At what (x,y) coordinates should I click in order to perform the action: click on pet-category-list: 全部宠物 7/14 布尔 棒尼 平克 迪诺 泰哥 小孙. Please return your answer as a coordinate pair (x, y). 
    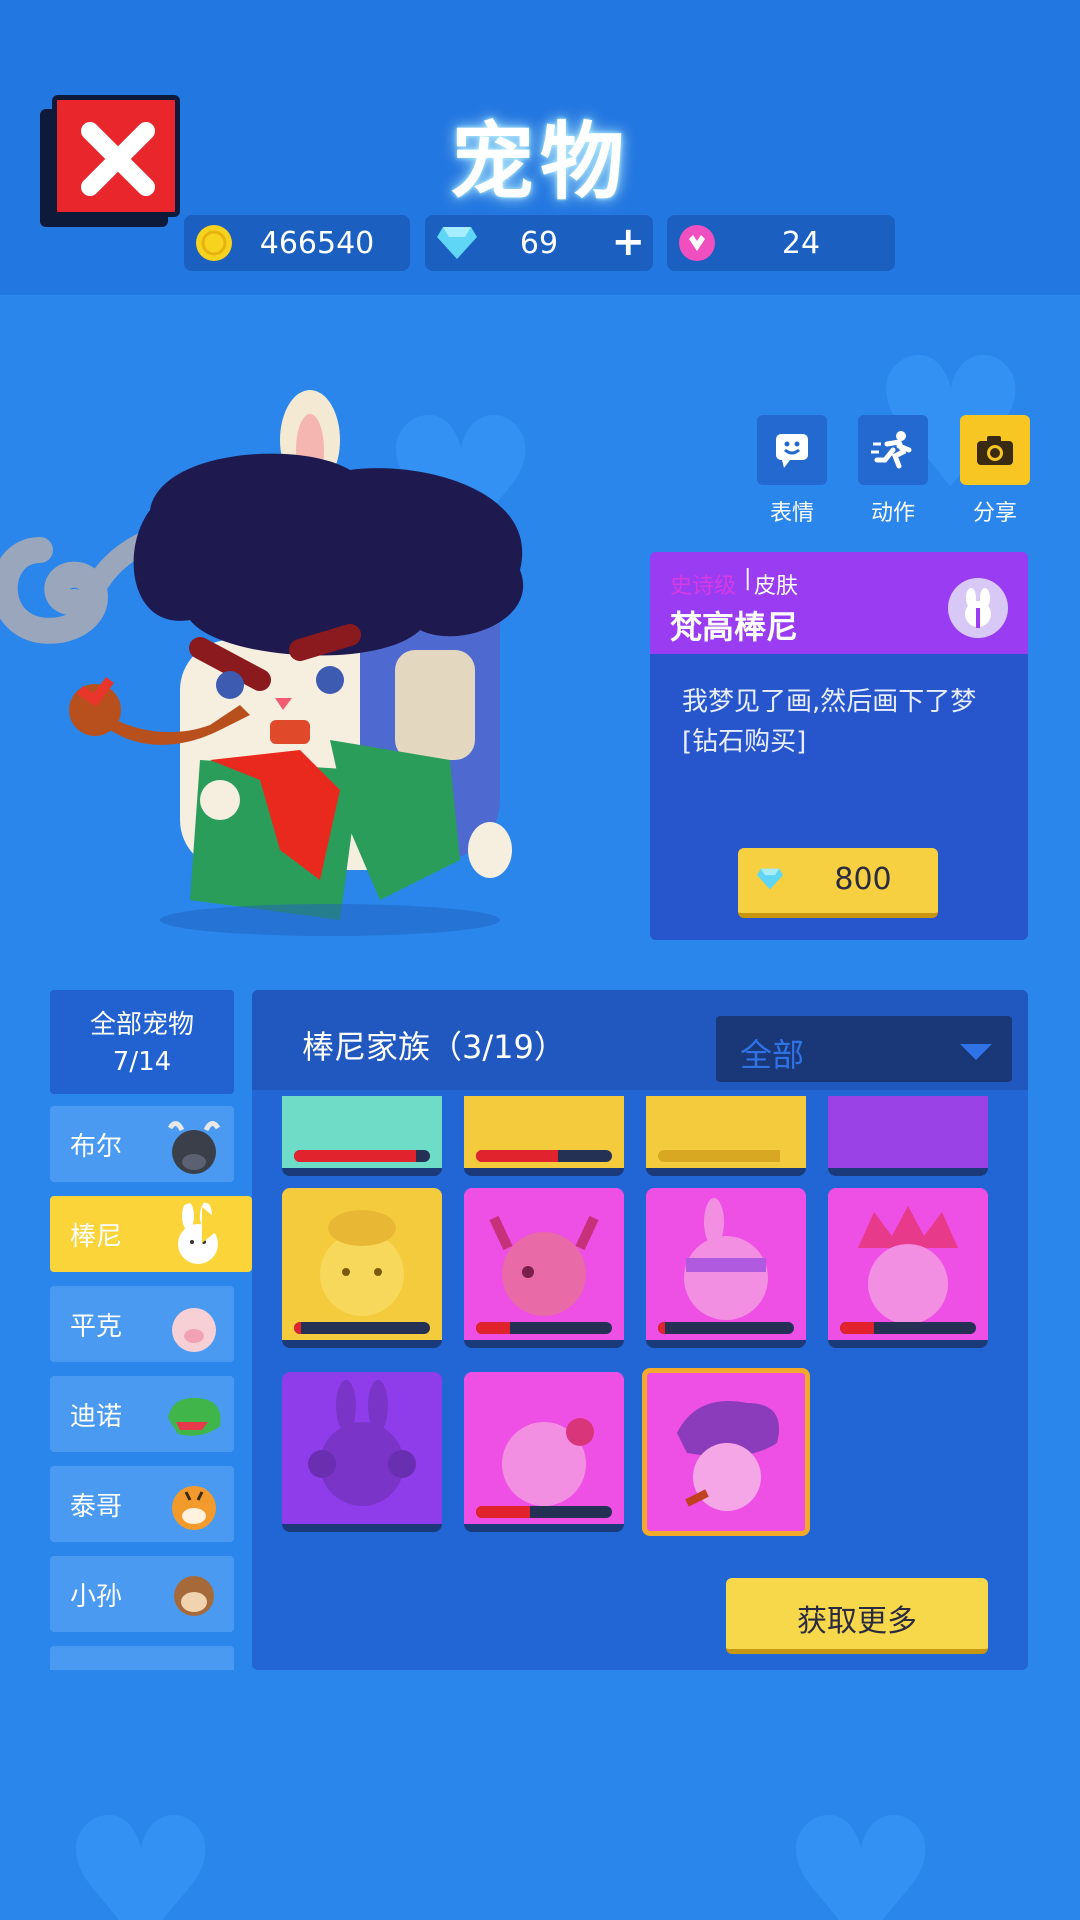
    Looking at the image, I should click on (155, 1330).